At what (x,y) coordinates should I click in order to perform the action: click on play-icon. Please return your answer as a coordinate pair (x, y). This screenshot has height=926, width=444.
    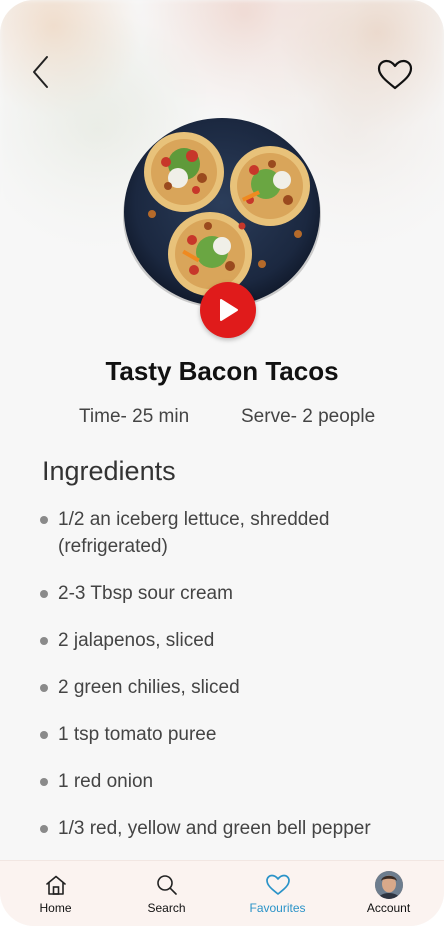
    Looking at the image, I should click on (229, 310).